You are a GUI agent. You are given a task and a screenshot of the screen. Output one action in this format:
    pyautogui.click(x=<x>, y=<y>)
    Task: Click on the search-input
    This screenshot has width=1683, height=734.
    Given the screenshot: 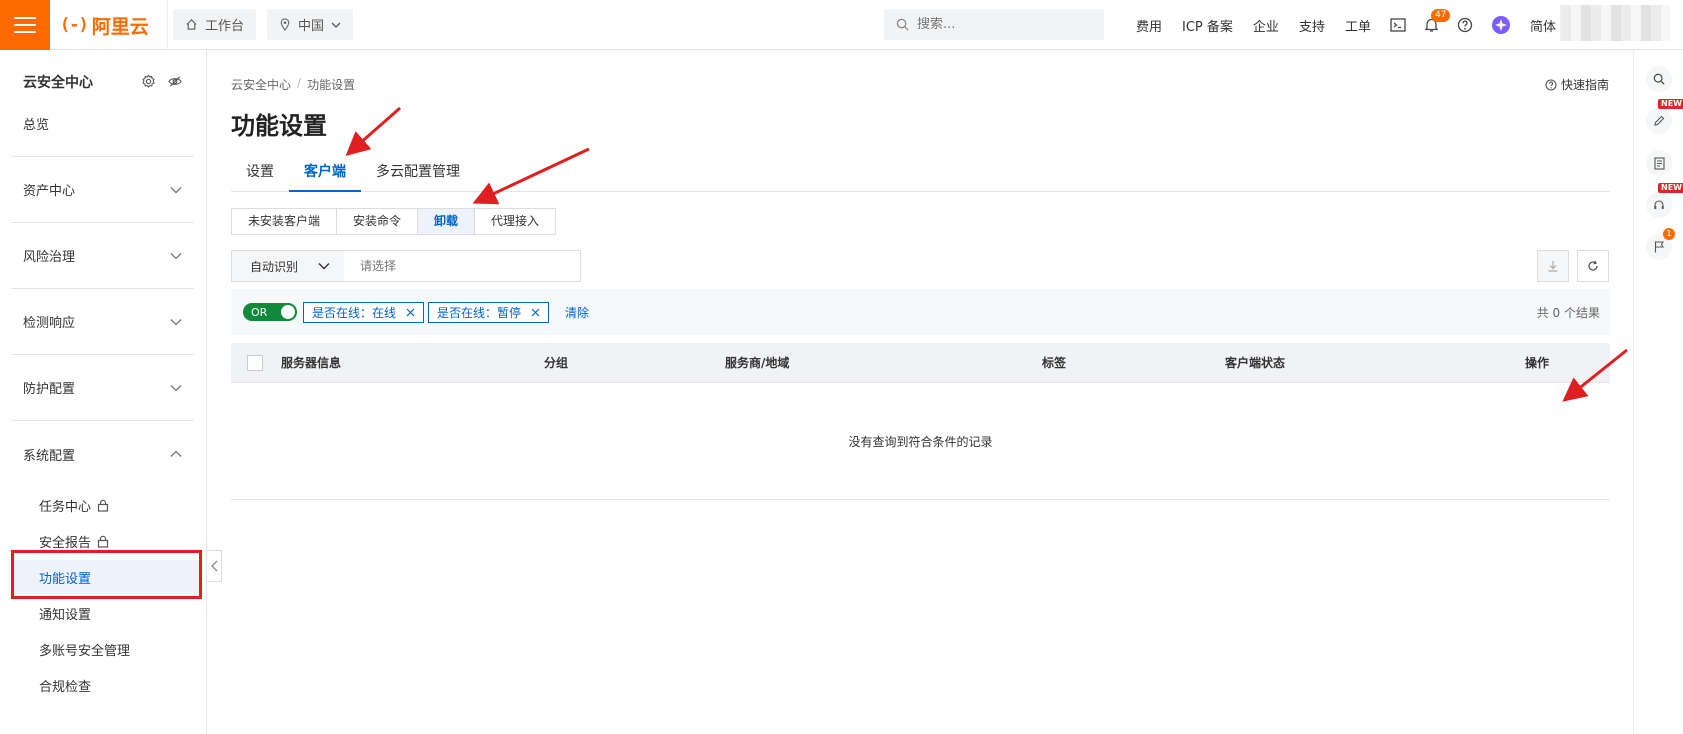 What is the action you would take?
    pyautogui.click(x=1002, y=24)
    